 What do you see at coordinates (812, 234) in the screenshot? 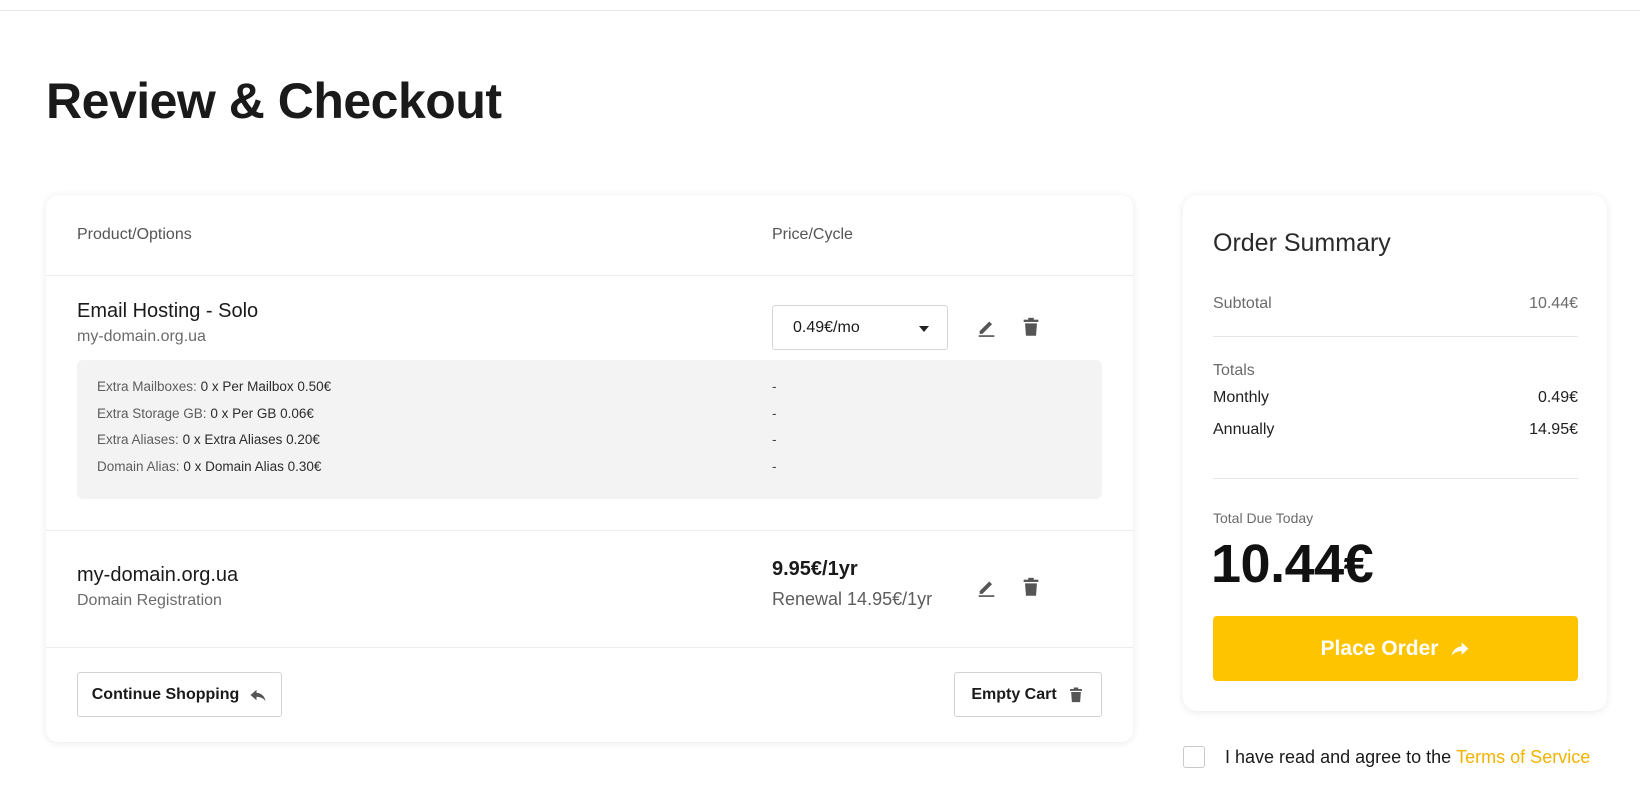
I see `price-cycle-header: Price/Cycle` at bounding box center [812, 234].